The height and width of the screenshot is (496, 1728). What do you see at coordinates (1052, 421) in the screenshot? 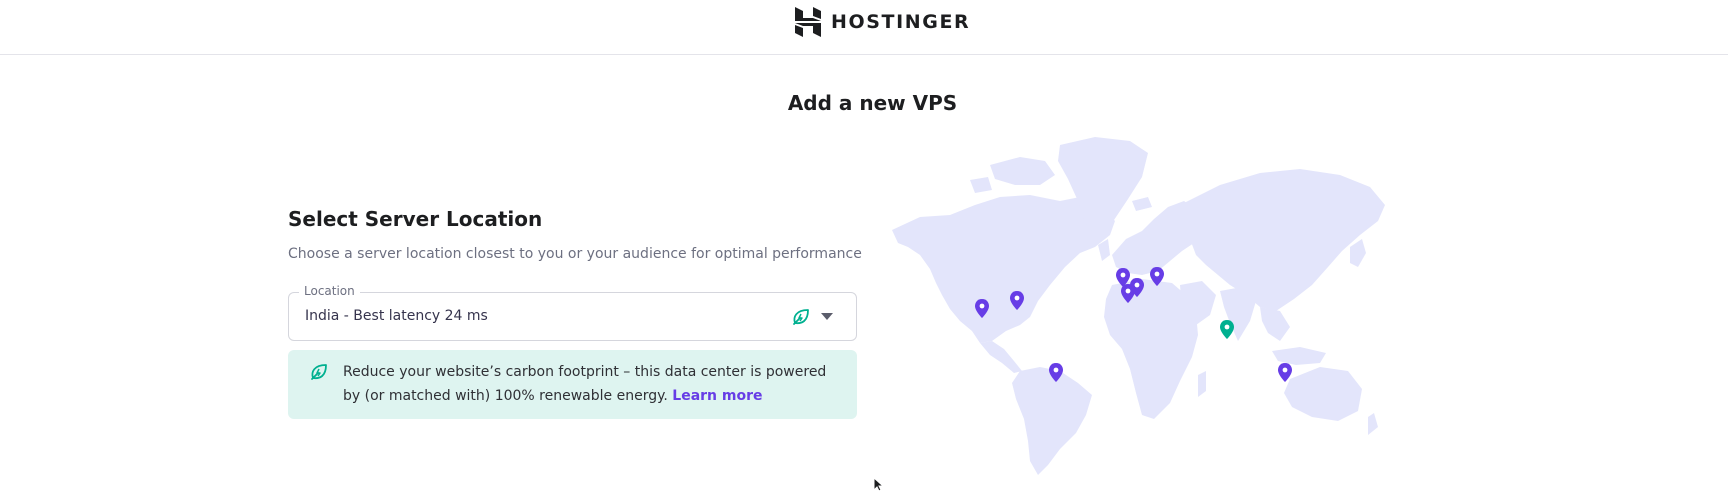
I see `south-america-landmass` at bounding box center [1052, 421].